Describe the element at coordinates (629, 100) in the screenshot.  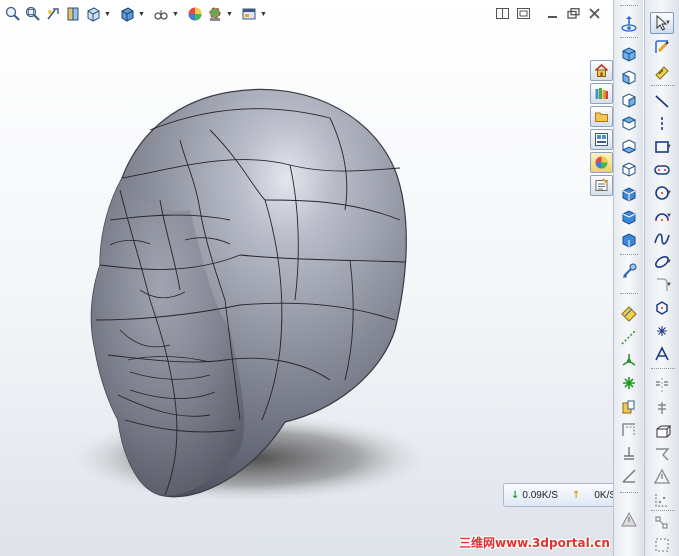
I see `back-view-icon` at that location.